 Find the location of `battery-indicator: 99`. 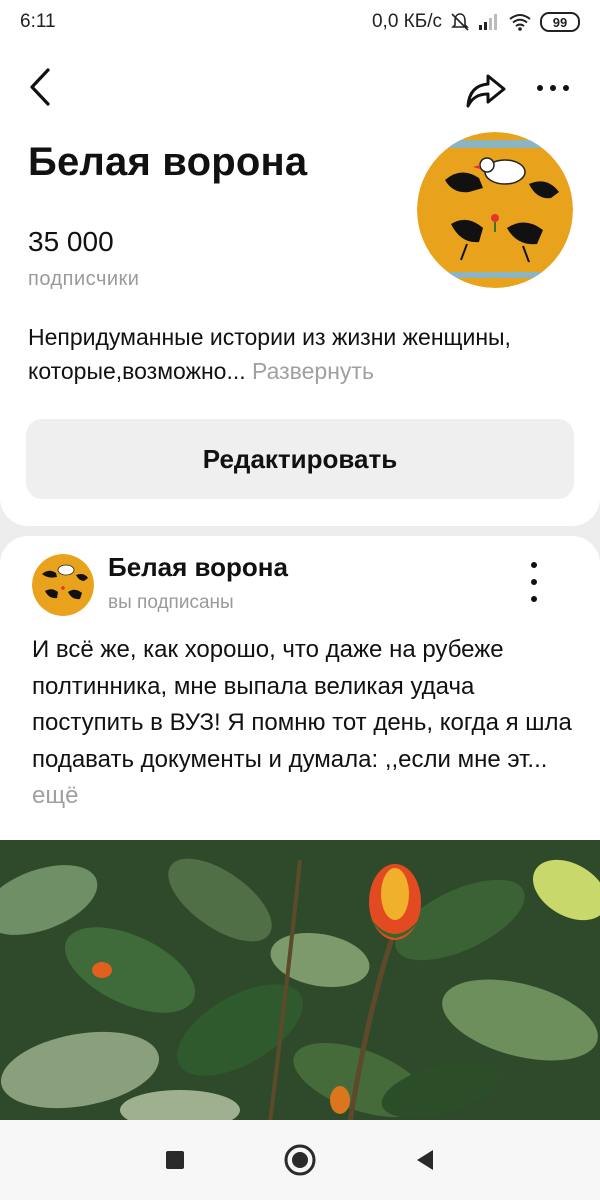

battery-indicator: 99 is located at coordinates (560, 22).